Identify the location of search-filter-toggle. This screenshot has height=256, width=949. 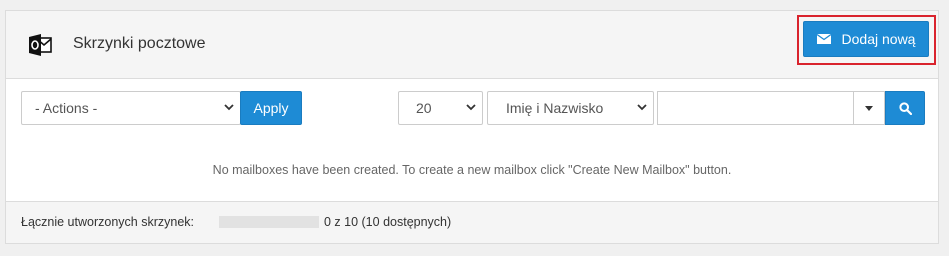
(869, 108).